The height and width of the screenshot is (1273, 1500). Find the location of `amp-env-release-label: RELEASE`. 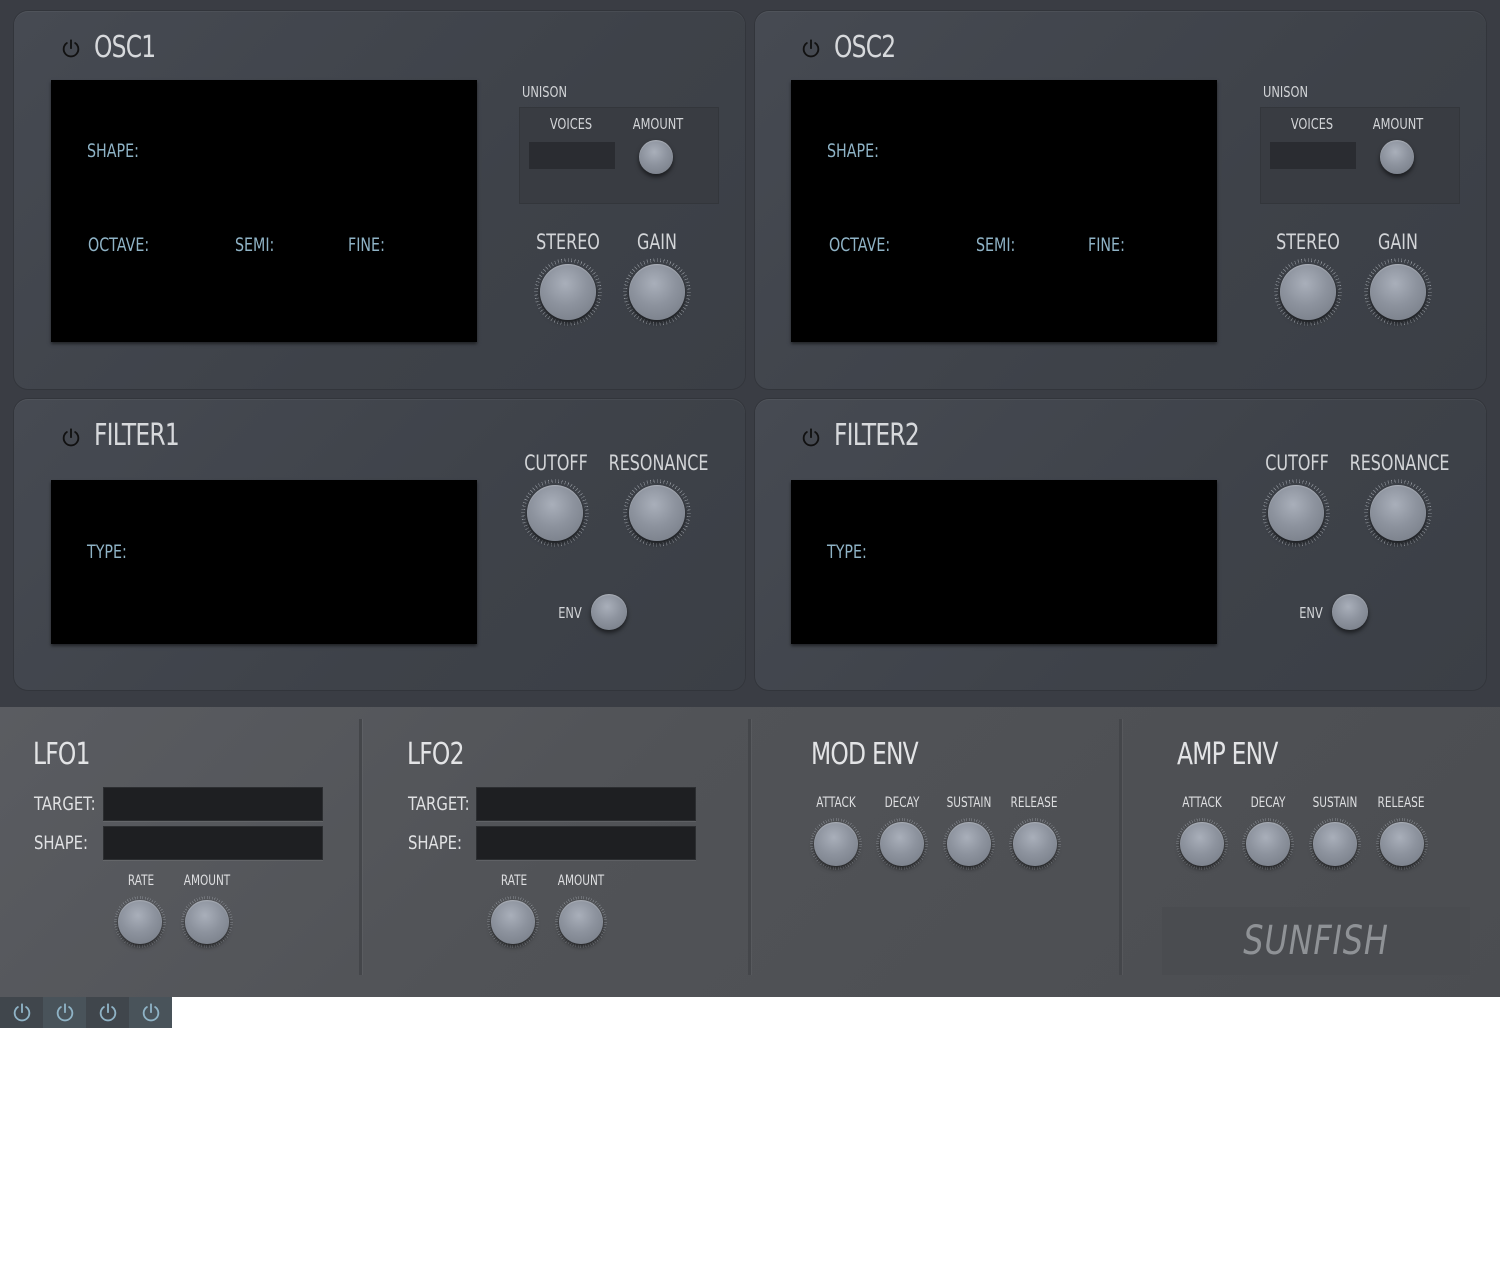

amp-env-release-label: RELEASE is located at coordinates (1401, 803).